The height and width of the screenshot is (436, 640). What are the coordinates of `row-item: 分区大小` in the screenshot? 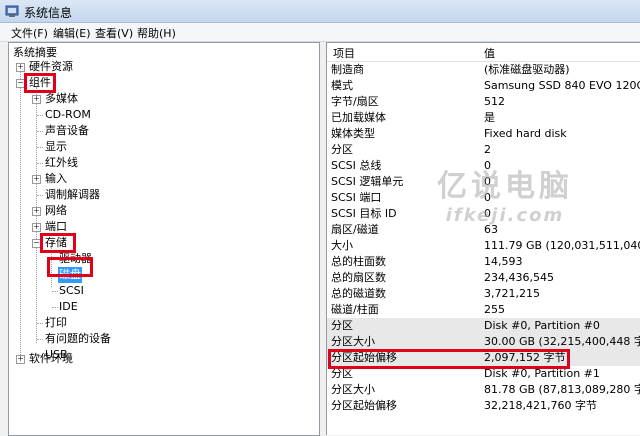 It's located at (353, 341).